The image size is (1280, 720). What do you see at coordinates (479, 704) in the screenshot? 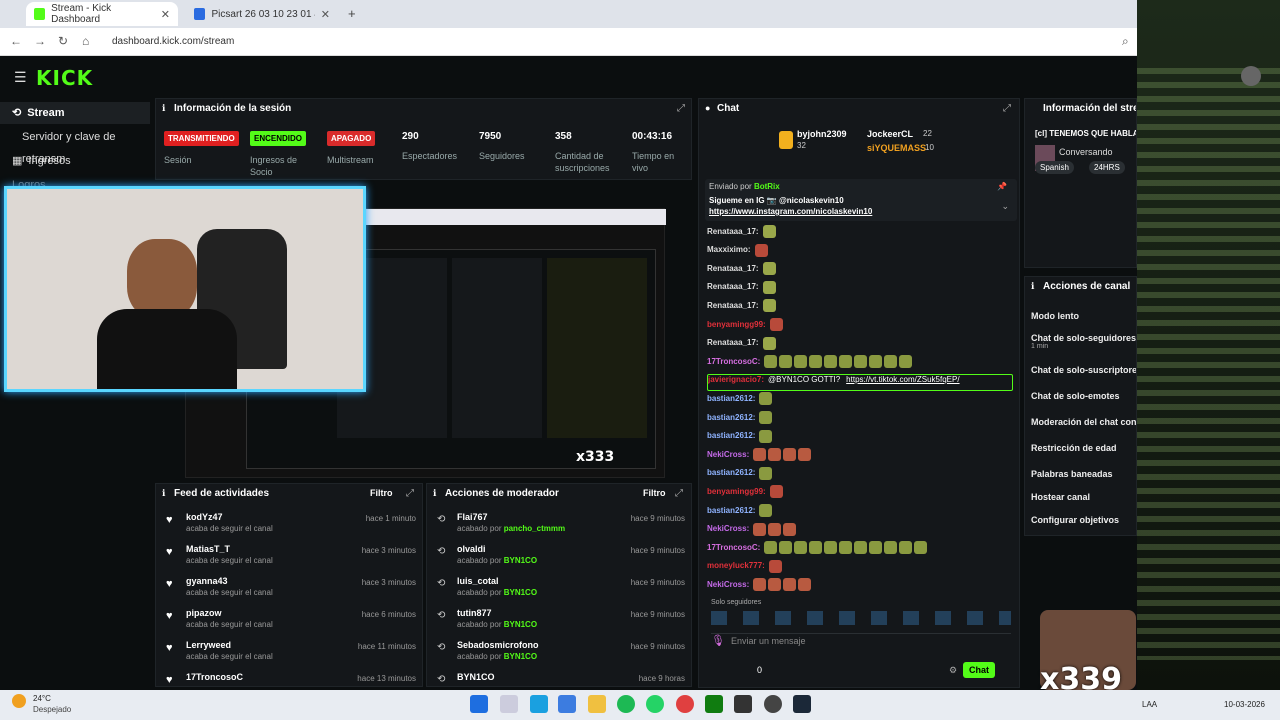
I see `windows-start-icon` at bounding box center [479, 704].